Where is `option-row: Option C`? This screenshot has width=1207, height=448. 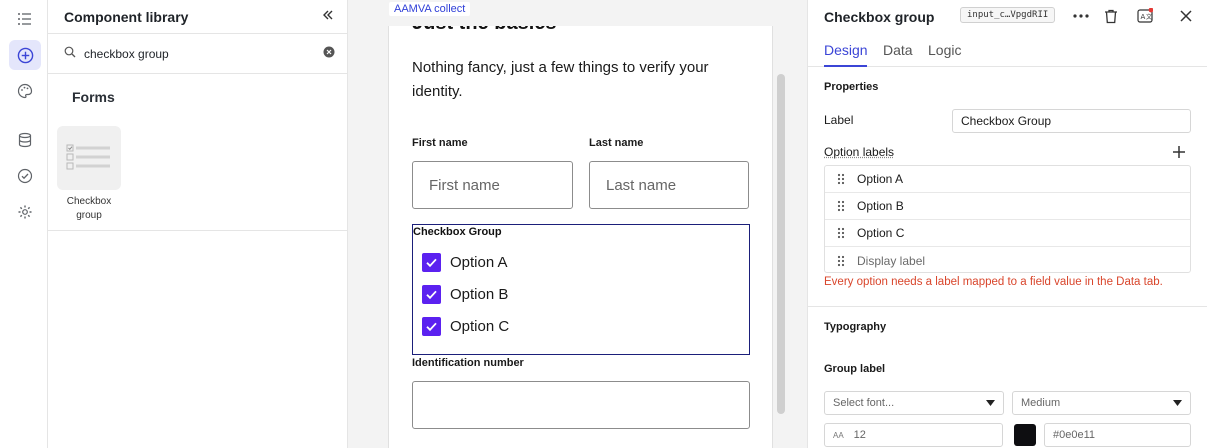
option-row: Option C is located at coordinates (1007, 233).